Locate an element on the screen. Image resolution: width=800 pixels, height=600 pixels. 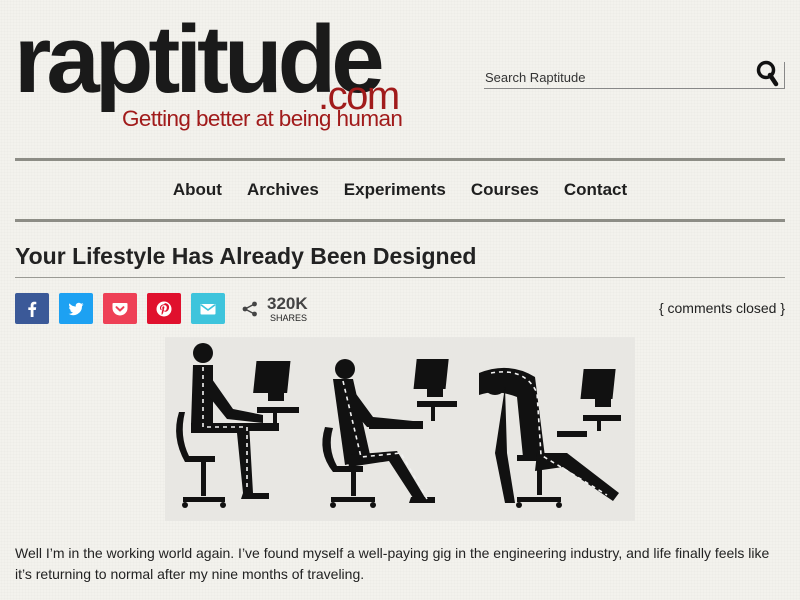
twitter-icon is located at coordinates (76, 309).